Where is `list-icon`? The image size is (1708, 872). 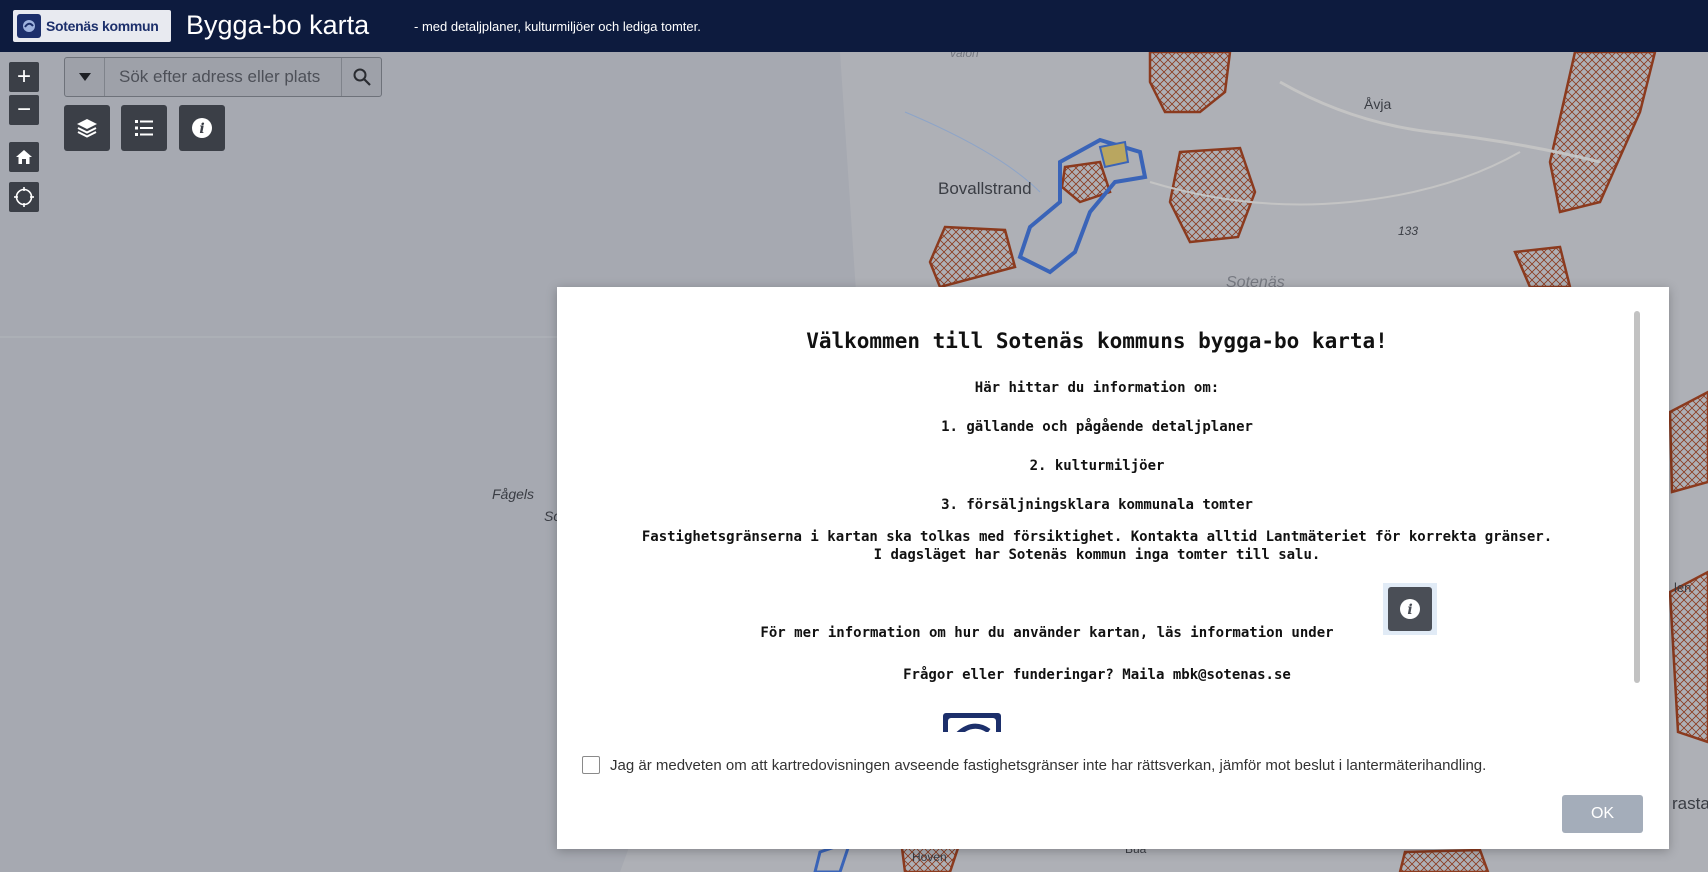
list-icon is located at coordinates (144, 128).